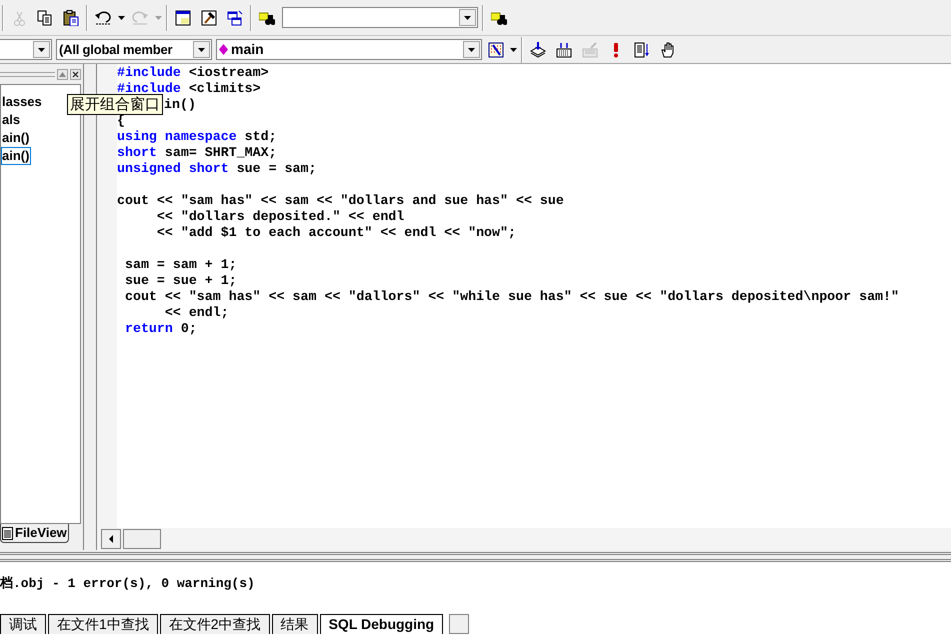 The height and width of the screenshot is (637, 951). I want to click on function-combo-text: main, so click(247, 49).